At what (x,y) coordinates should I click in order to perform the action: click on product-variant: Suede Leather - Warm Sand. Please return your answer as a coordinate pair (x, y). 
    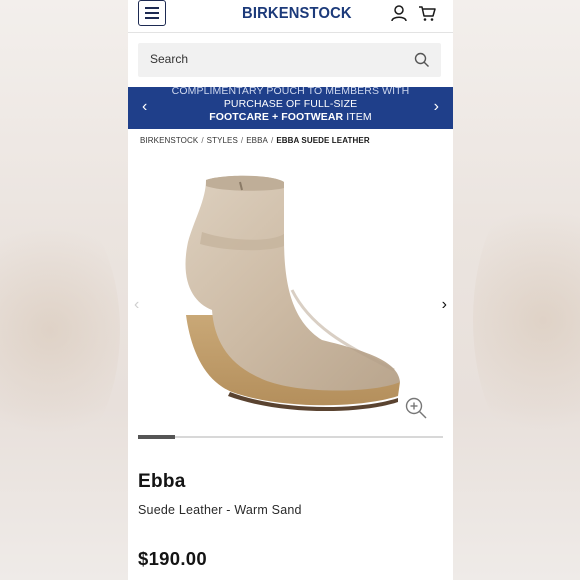
    Looking at the image, I should click on (220, 510).